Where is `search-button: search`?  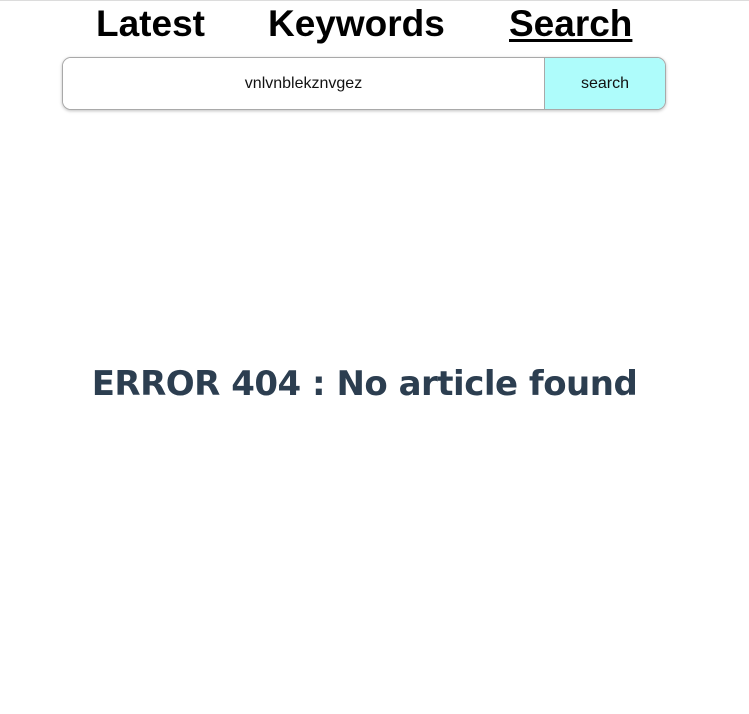 search-button: search is located at coordinates (604, 83).